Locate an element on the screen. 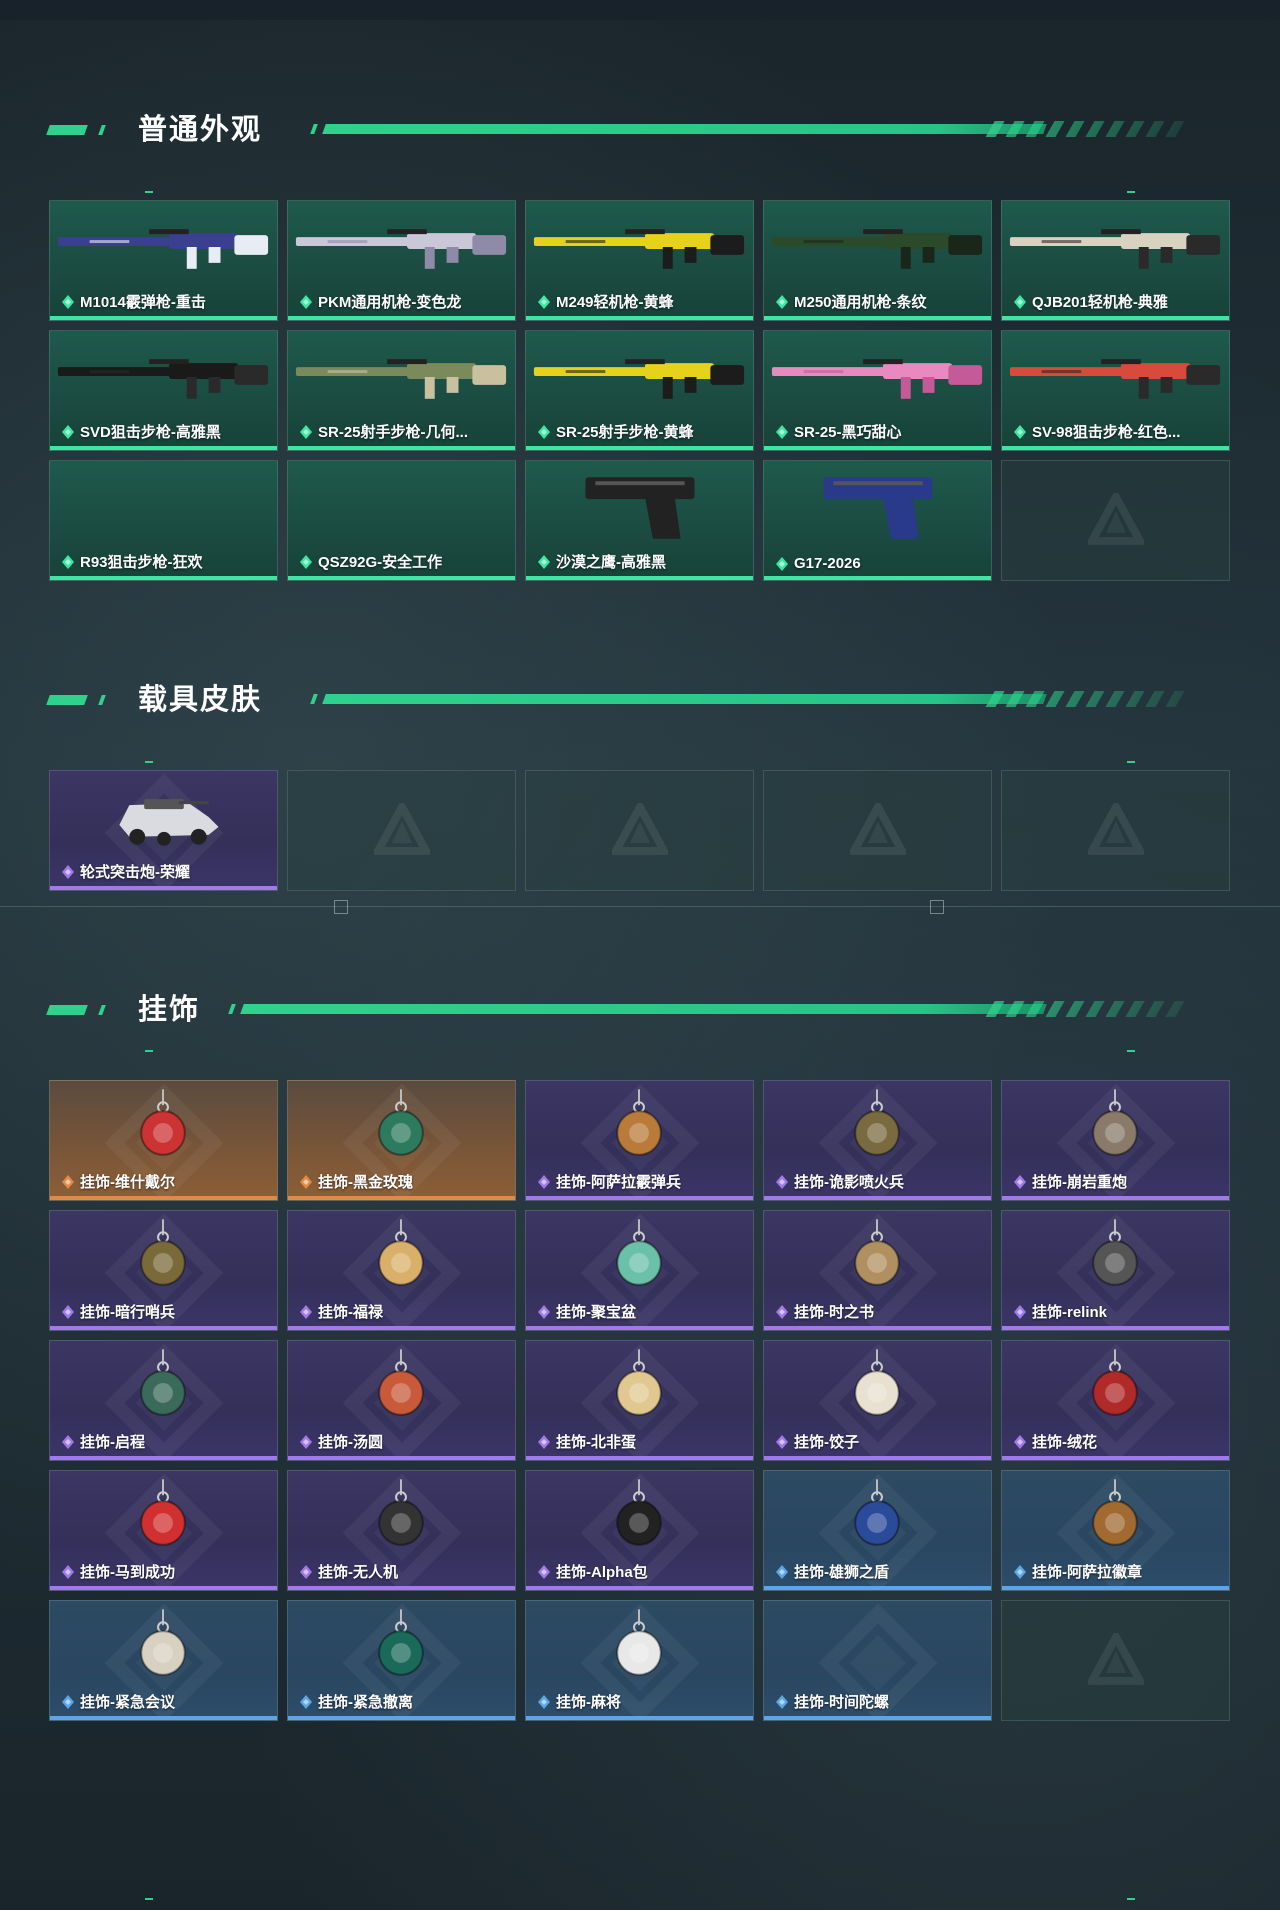 The image size is (1280, 1910). item-label-row: 挂饰-麻将 is located at coordinates (579, 1701).